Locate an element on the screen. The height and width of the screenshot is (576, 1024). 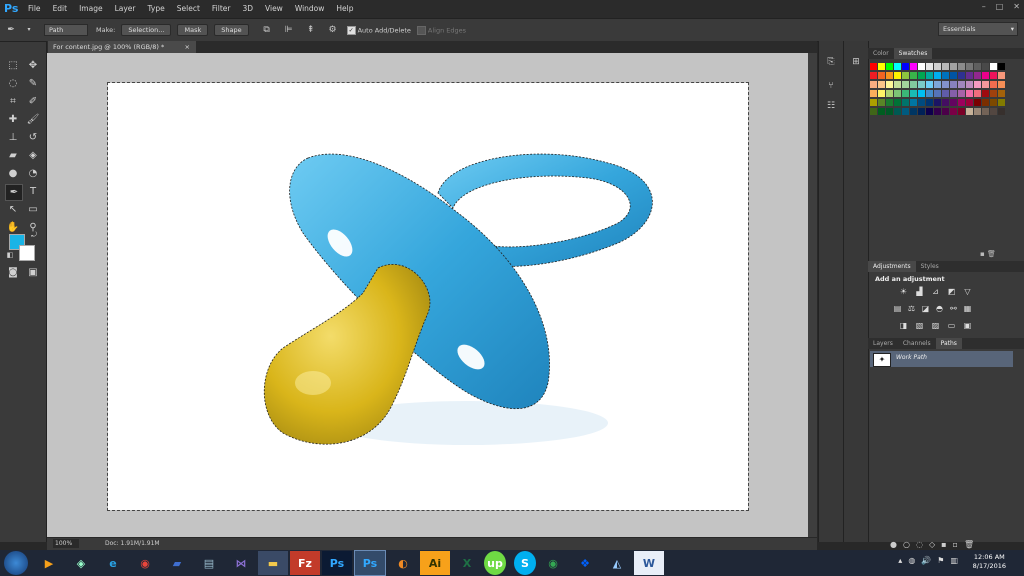
network-icon: ◍ is located at coordinates (911, 560).